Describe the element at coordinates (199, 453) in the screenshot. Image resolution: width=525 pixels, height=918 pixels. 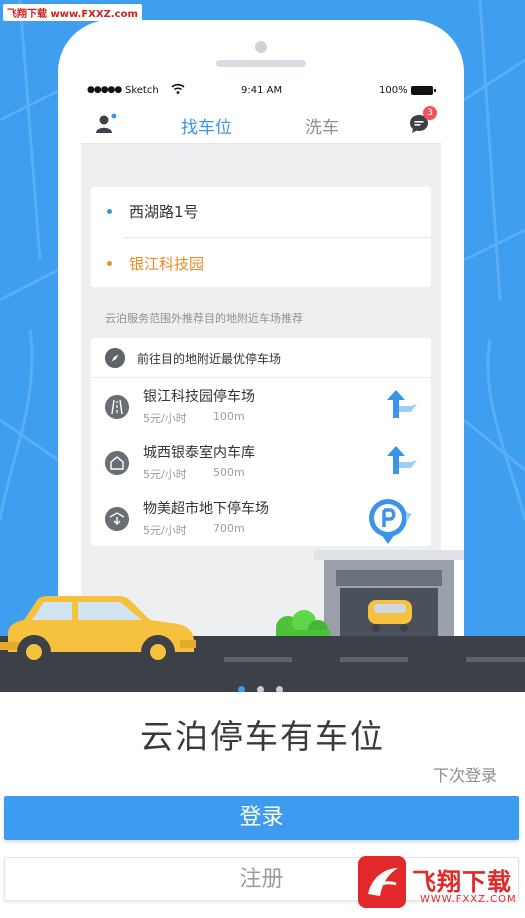
I see `lot-name: 城西银泰室内车库` at that location.